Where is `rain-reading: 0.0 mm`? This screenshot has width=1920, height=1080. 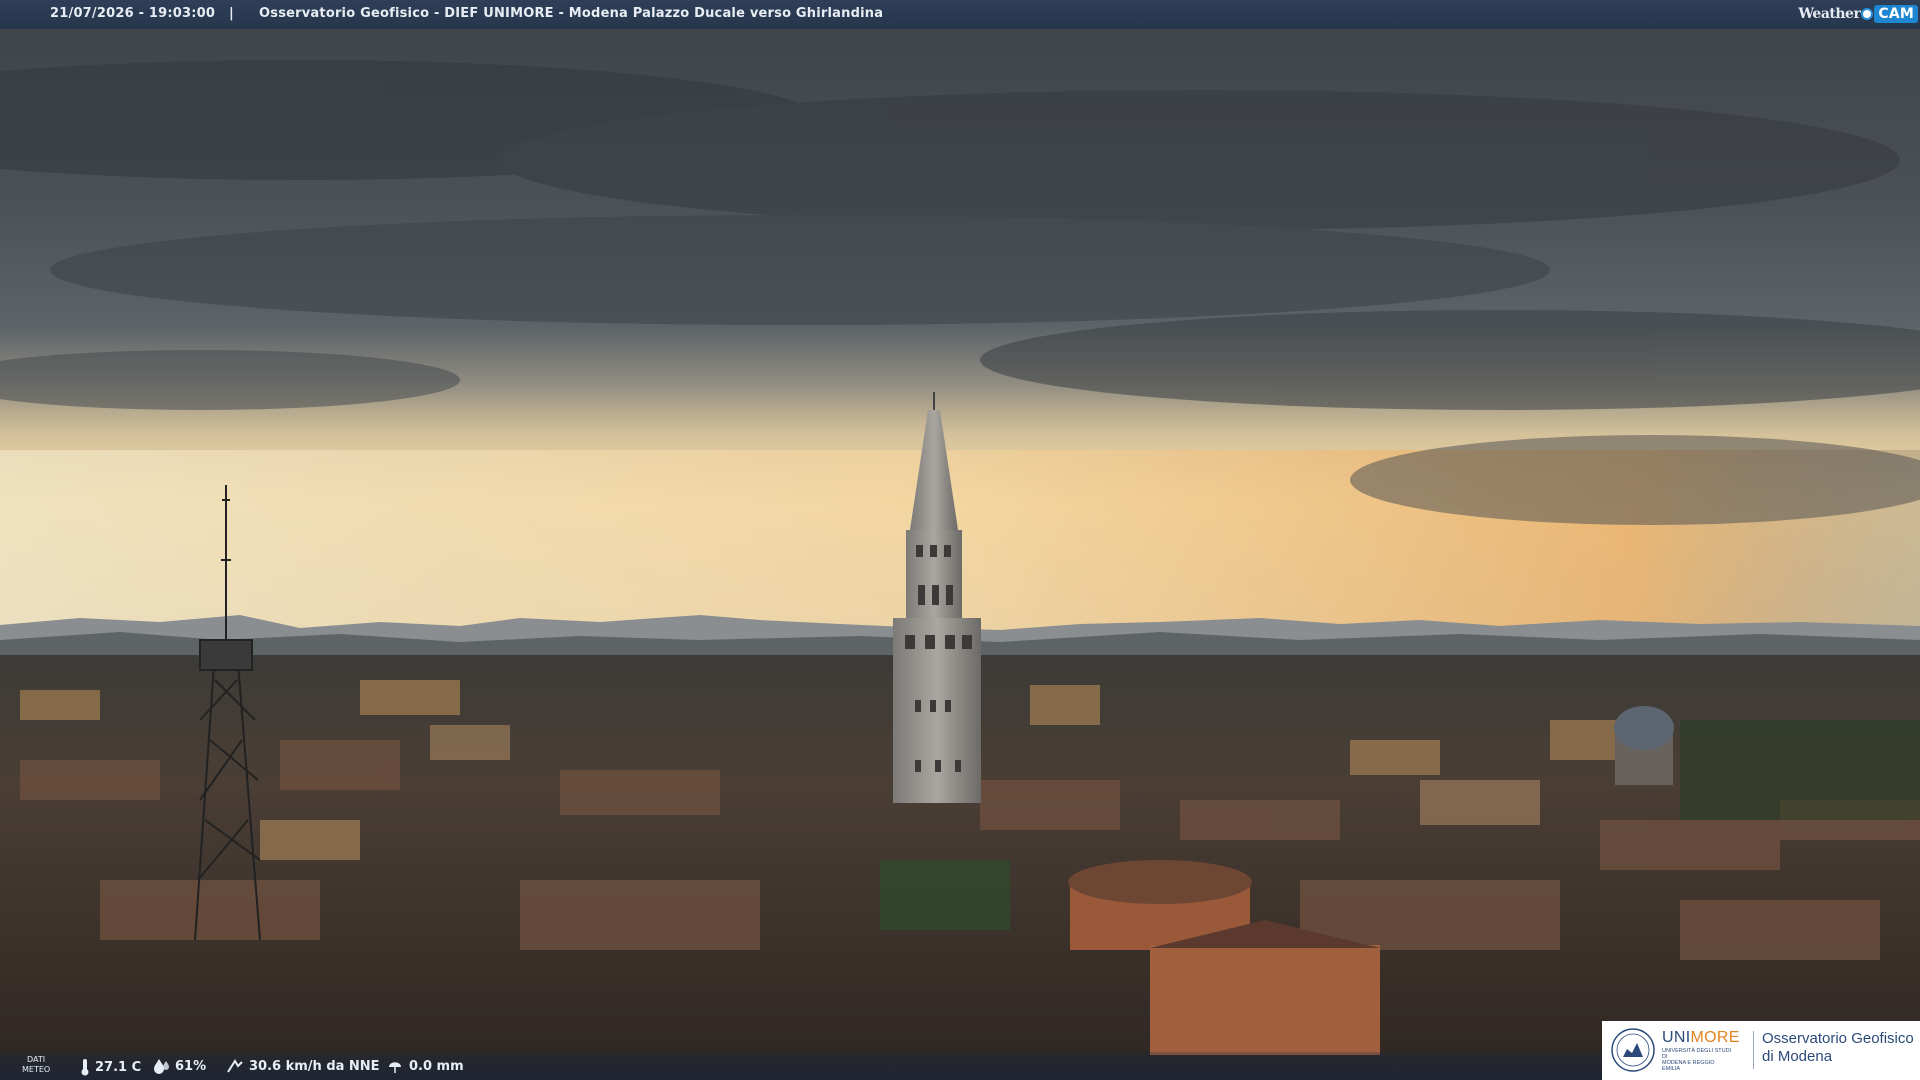
rain-reading: 0.0 mm is located at coordinates (425, 1066).